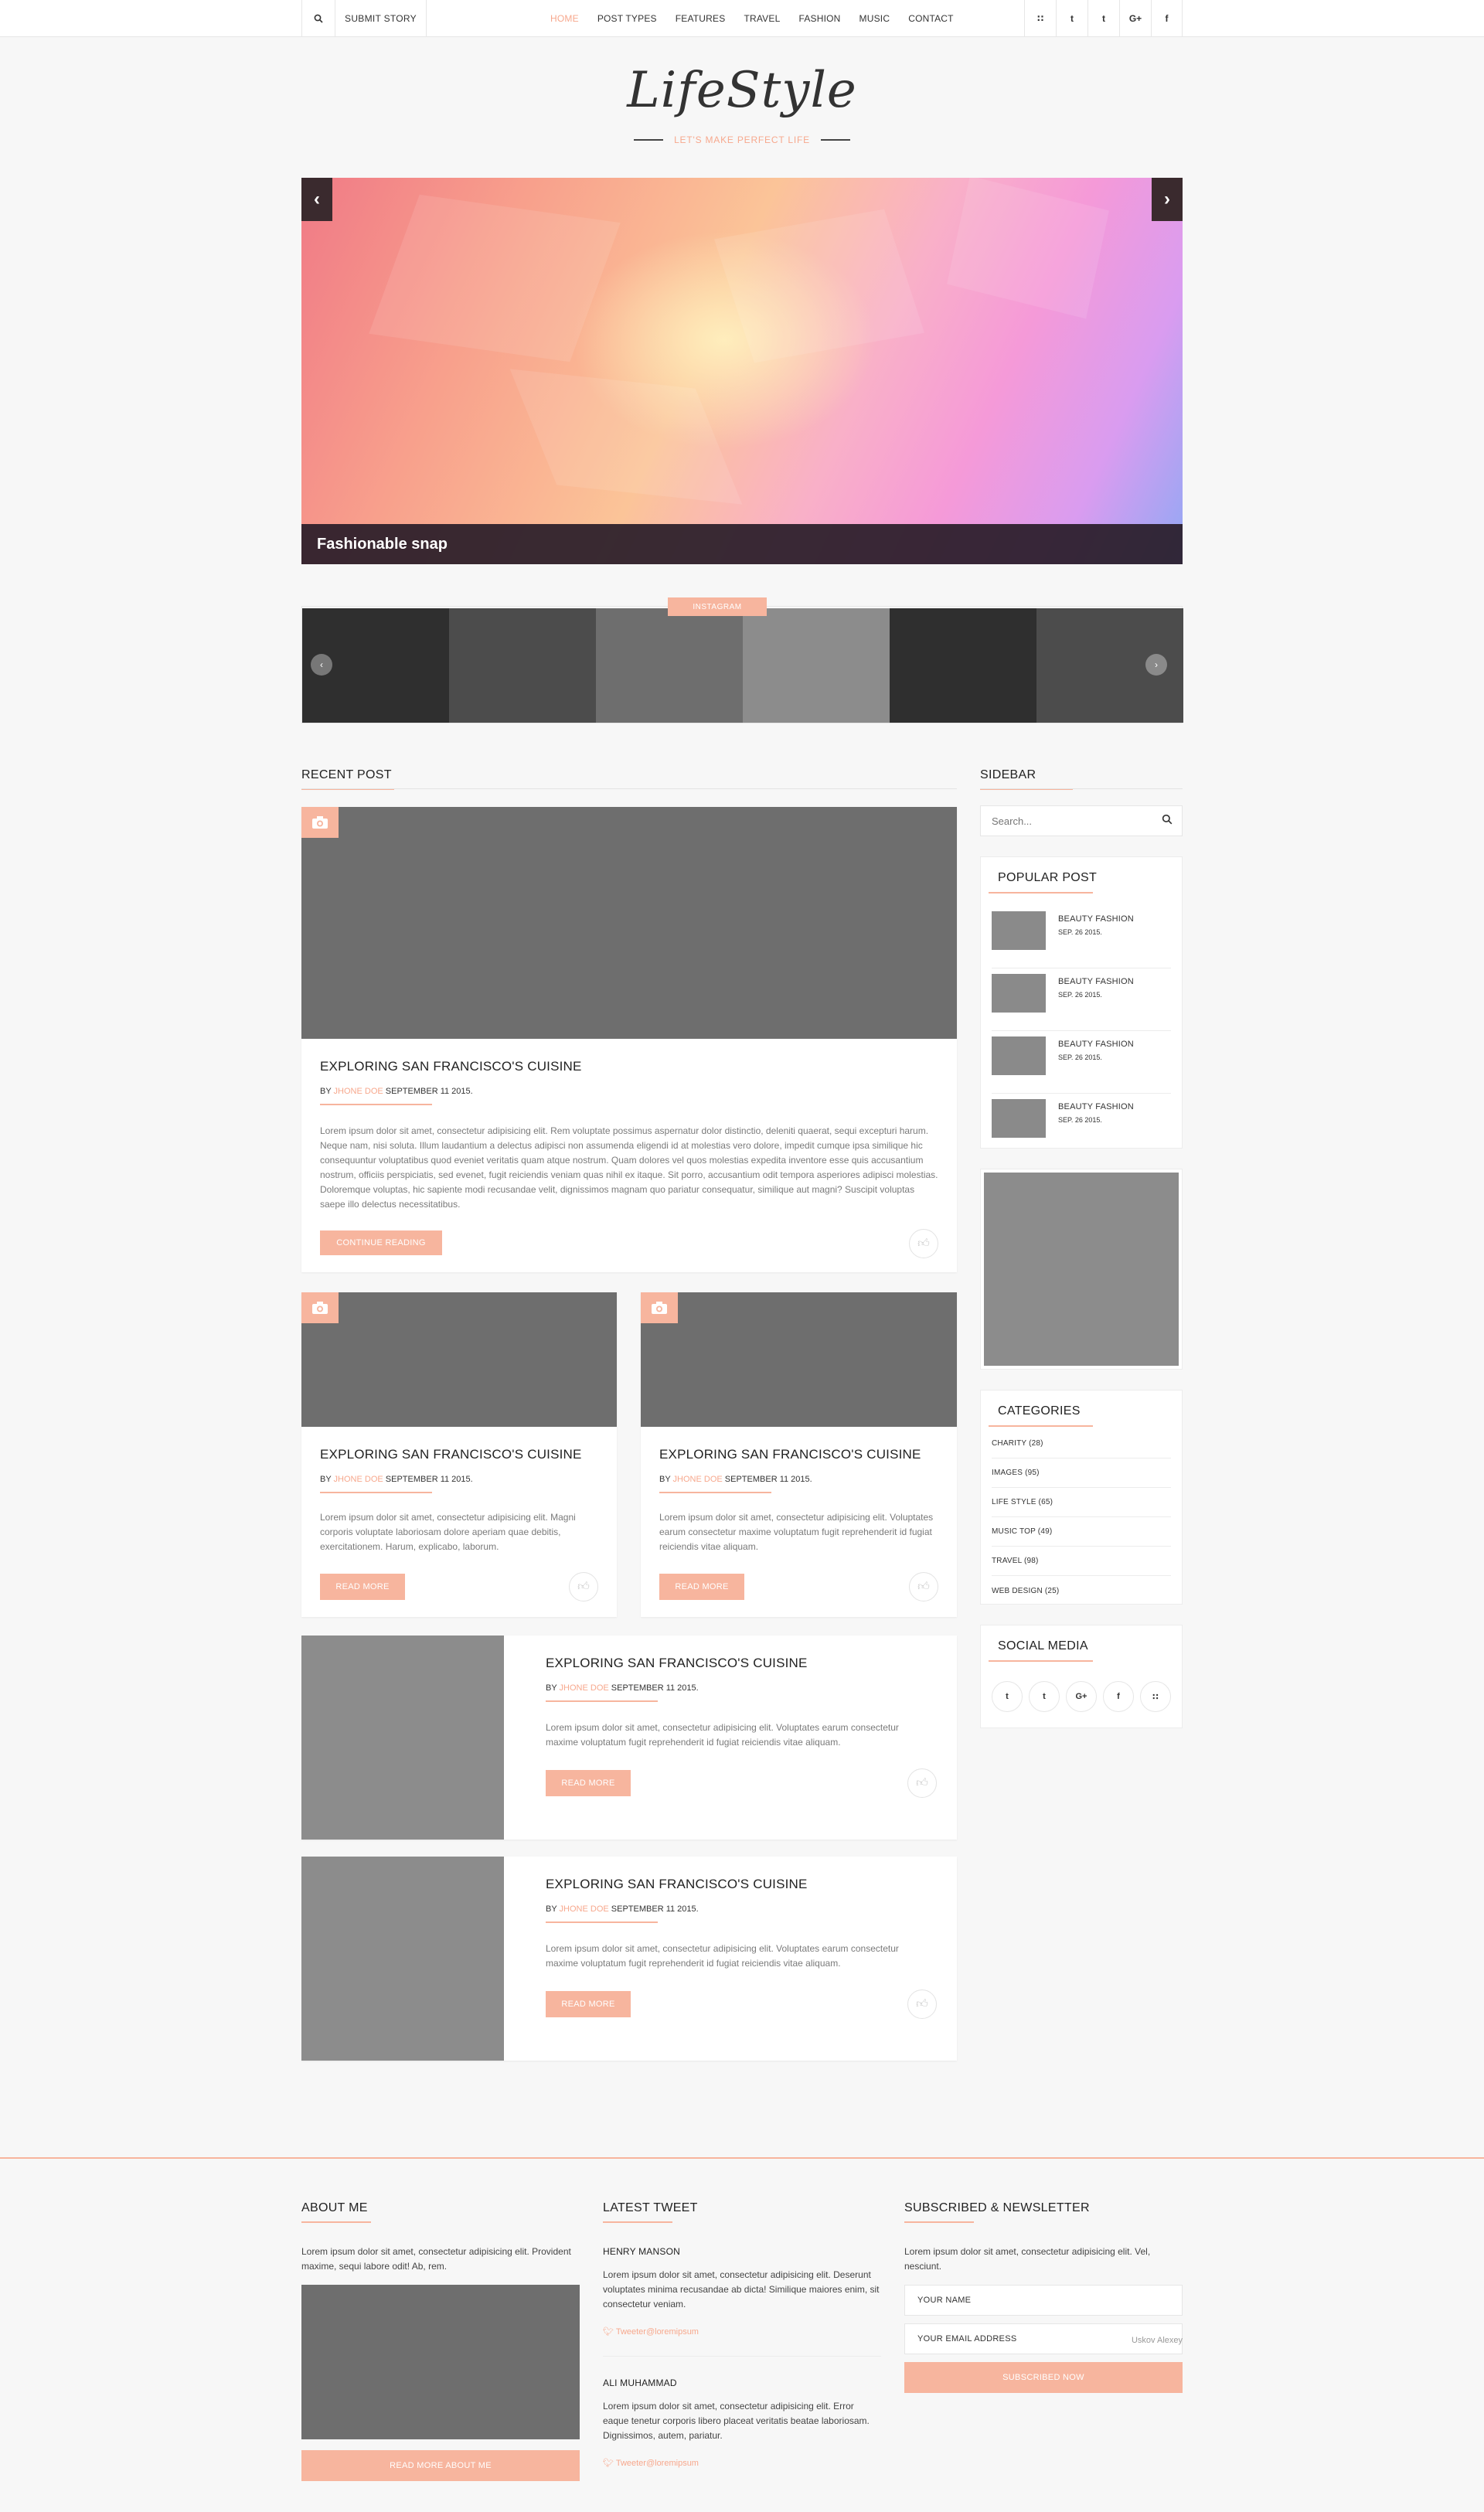 The height and width of the screenshot is (2512, 1484). What do you see at coordinates (819, 286) in the screenshot?
I see `slider-facet` at bounding box center [819, 286].